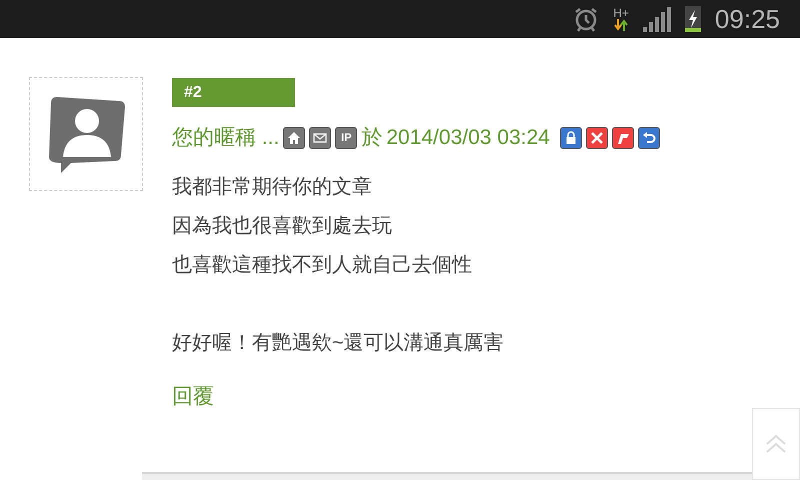 The image size is (800, 480). I want to click on close-icon, so click(597, 137).